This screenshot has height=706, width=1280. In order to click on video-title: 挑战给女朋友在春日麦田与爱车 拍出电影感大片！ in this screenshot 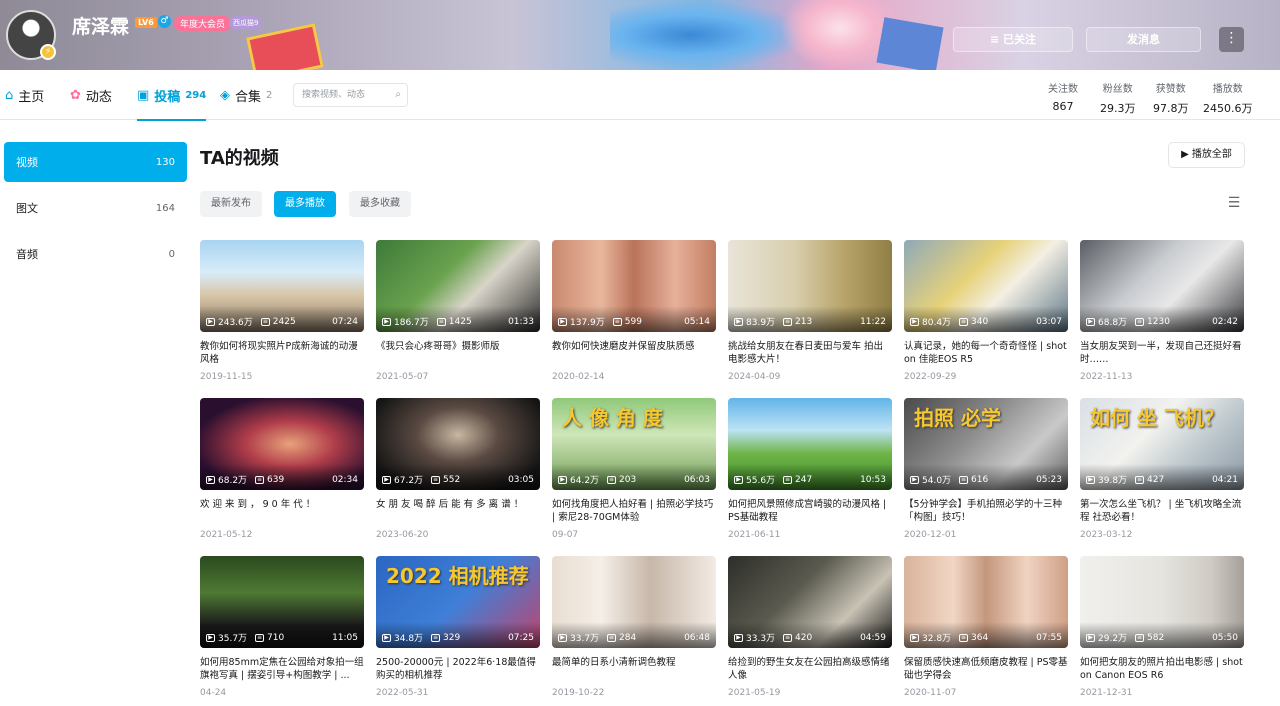, I will do `click(810, 353)`.